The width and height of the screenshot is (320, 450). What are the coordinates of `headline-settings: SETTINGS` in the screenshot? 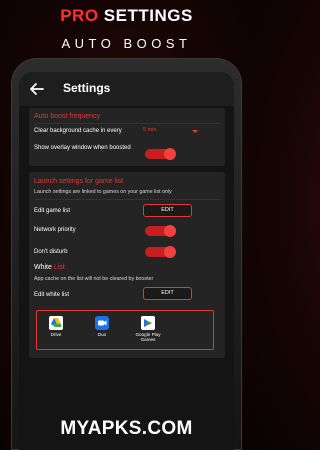 It's located at (148, 15).